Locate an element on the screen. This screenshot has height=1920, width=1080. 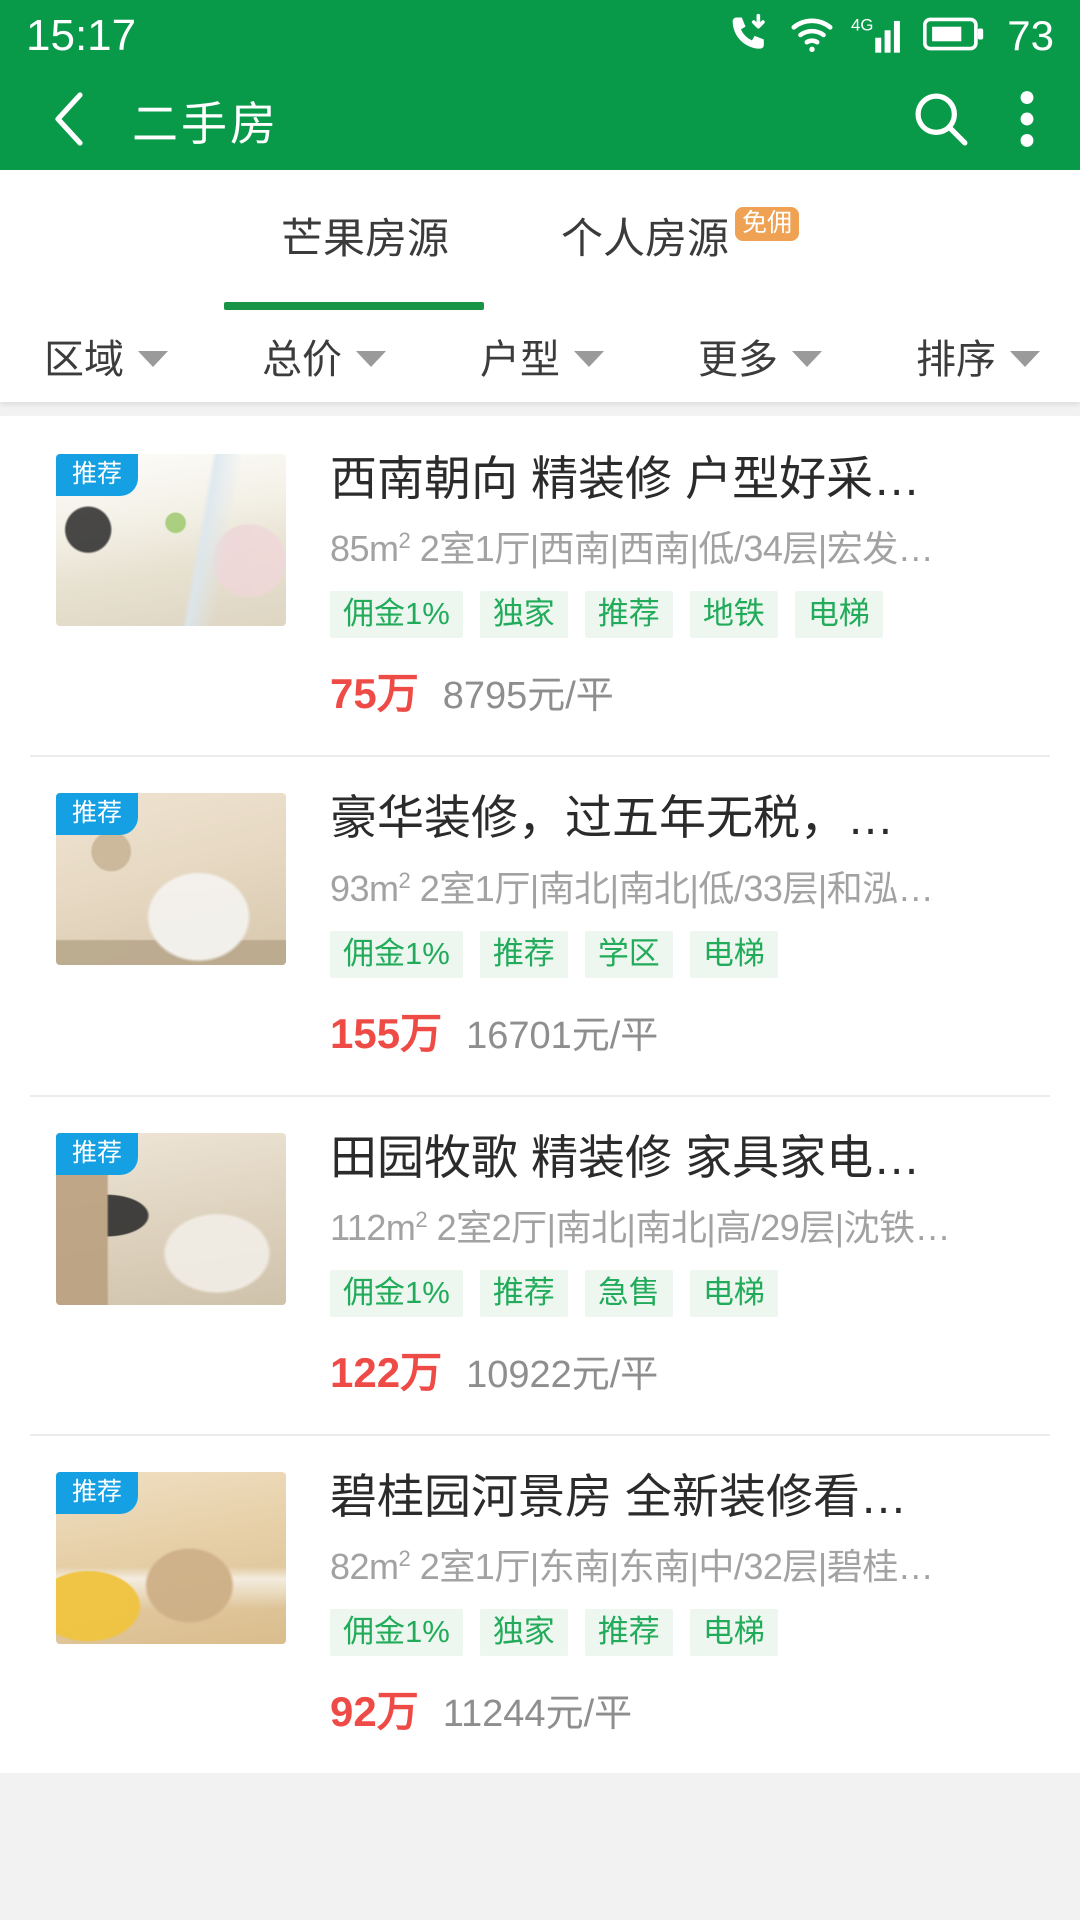
back-chevron-icon is located at coordinates (70, 121).